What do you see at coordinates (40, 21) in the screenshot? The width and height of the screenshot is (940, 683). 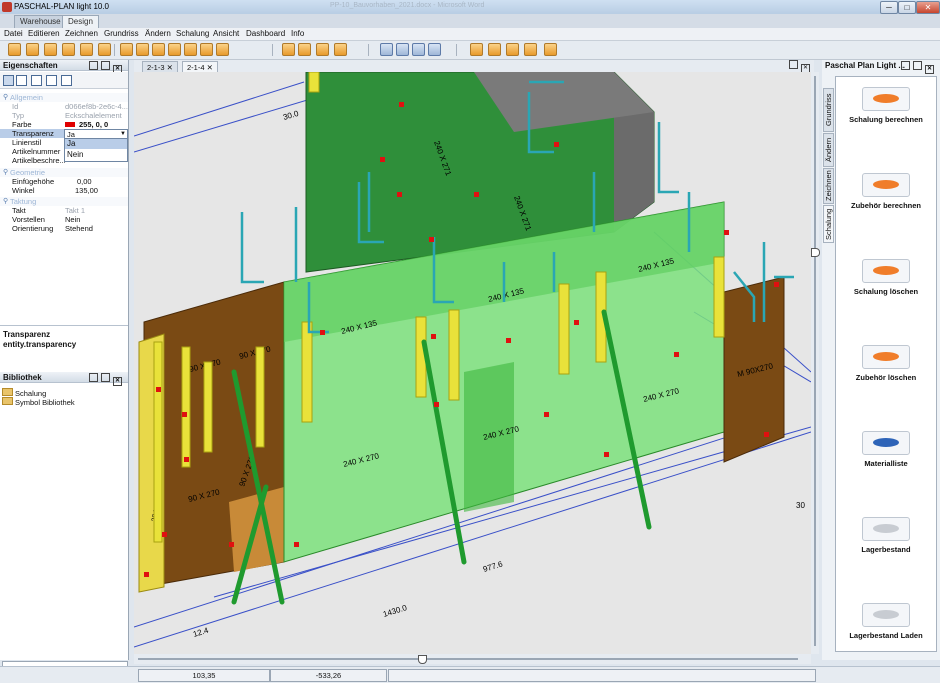 I see `tab-warehouse: Warehouse` at bounding box center [40, 21].